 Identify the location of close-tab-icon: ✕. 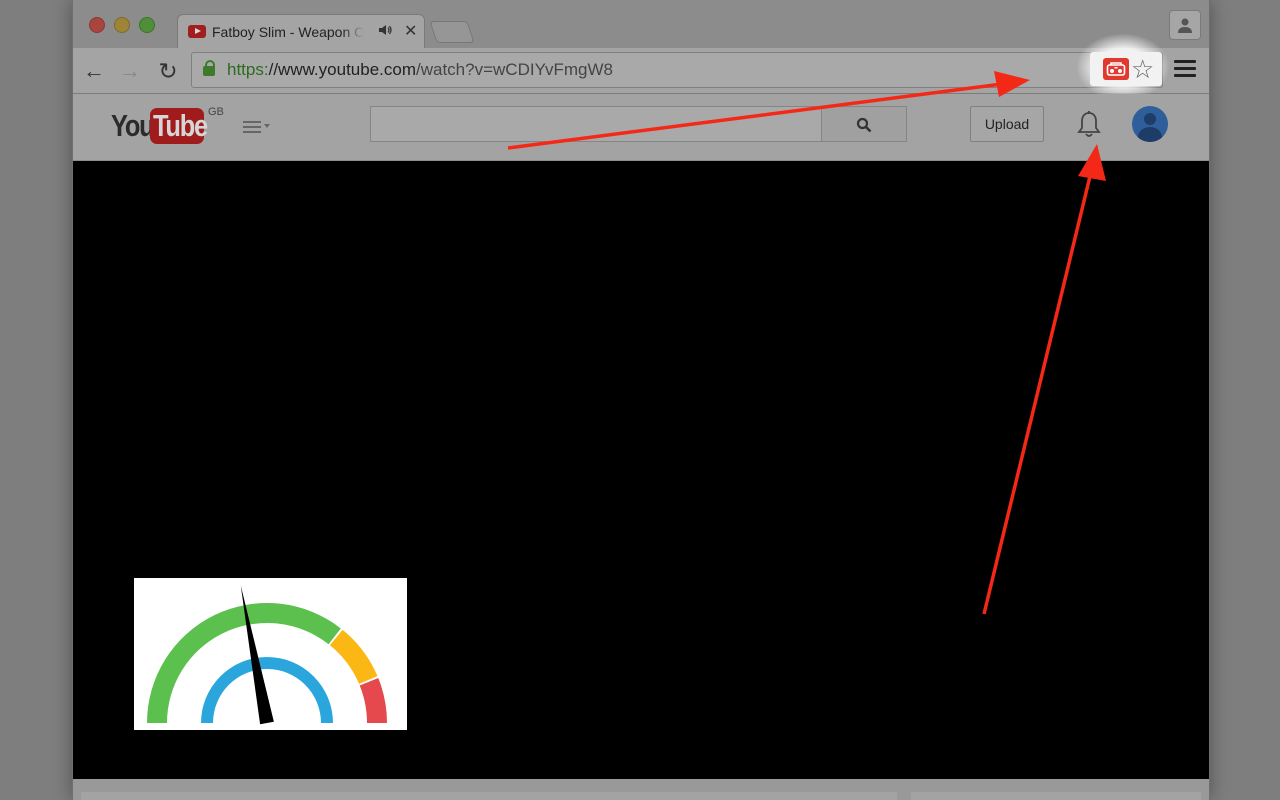
(410, 31).